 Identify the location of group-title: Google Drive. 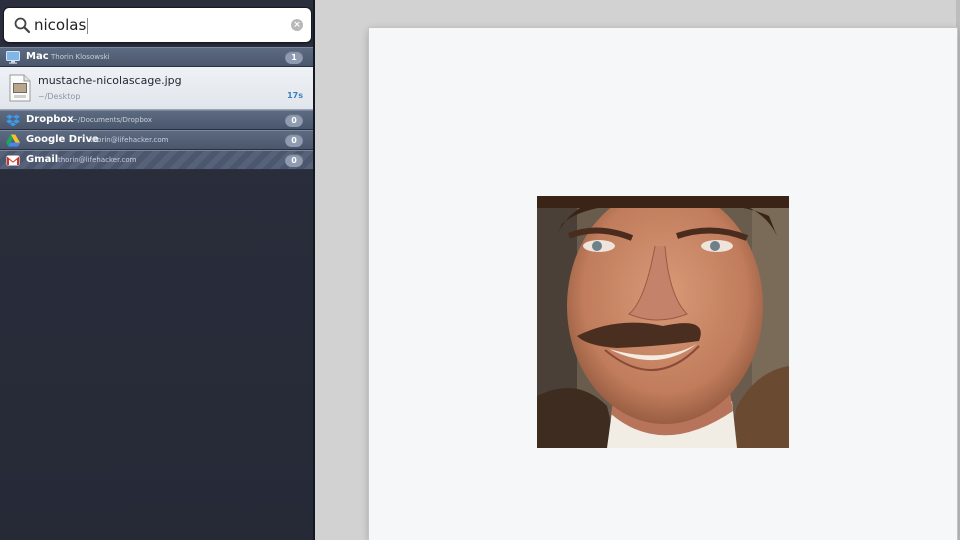
(62, 139).